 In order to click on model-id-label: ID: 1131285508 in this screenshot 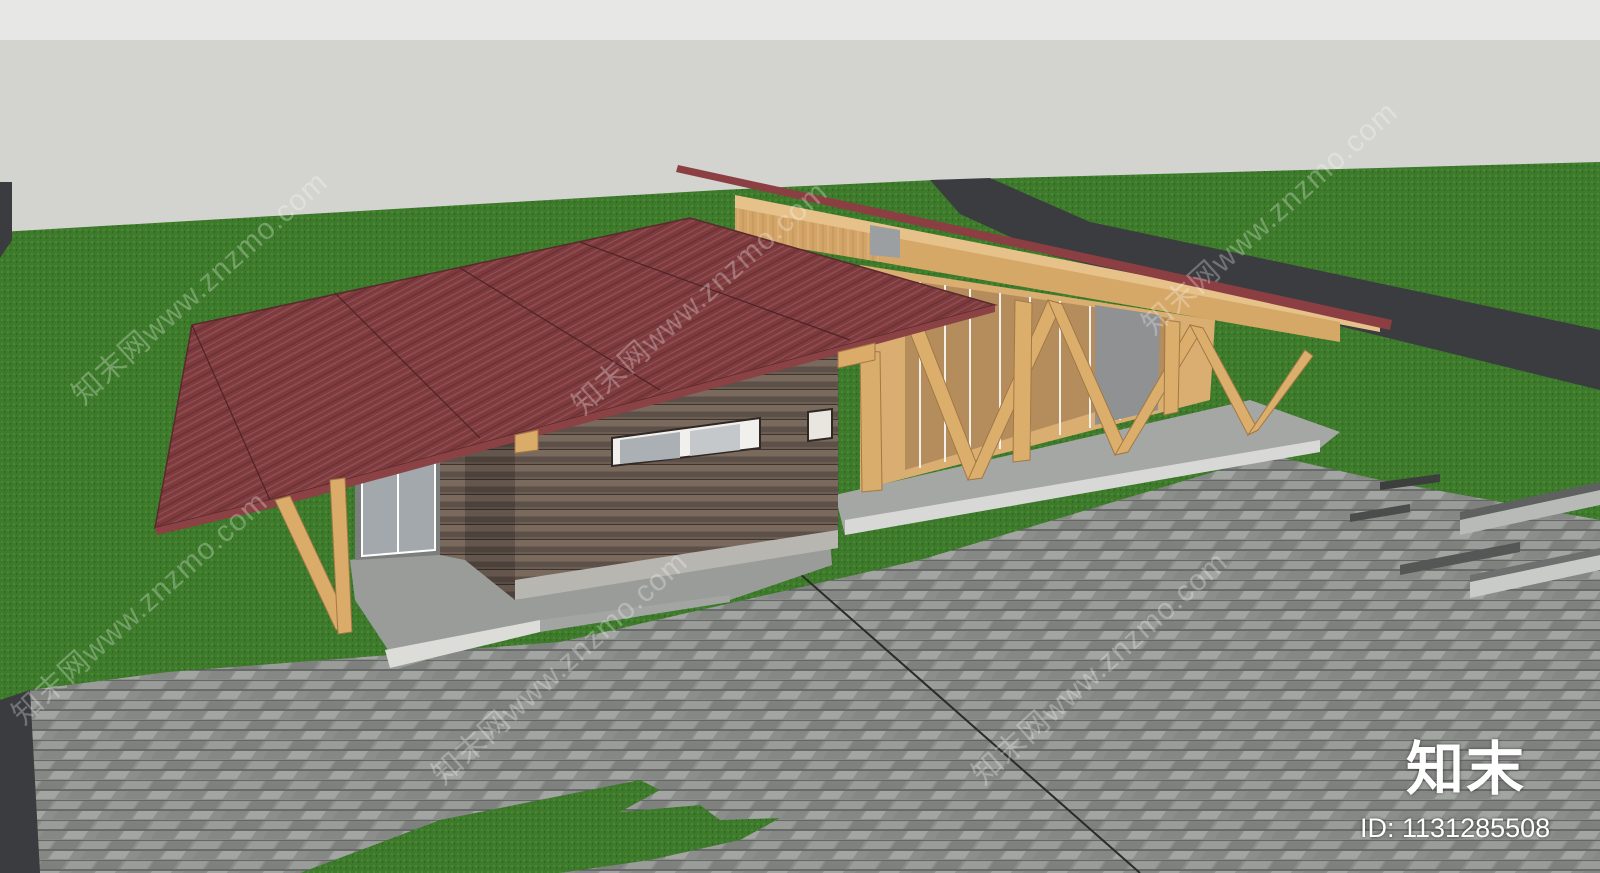, I will do `click(1455, 828)`.